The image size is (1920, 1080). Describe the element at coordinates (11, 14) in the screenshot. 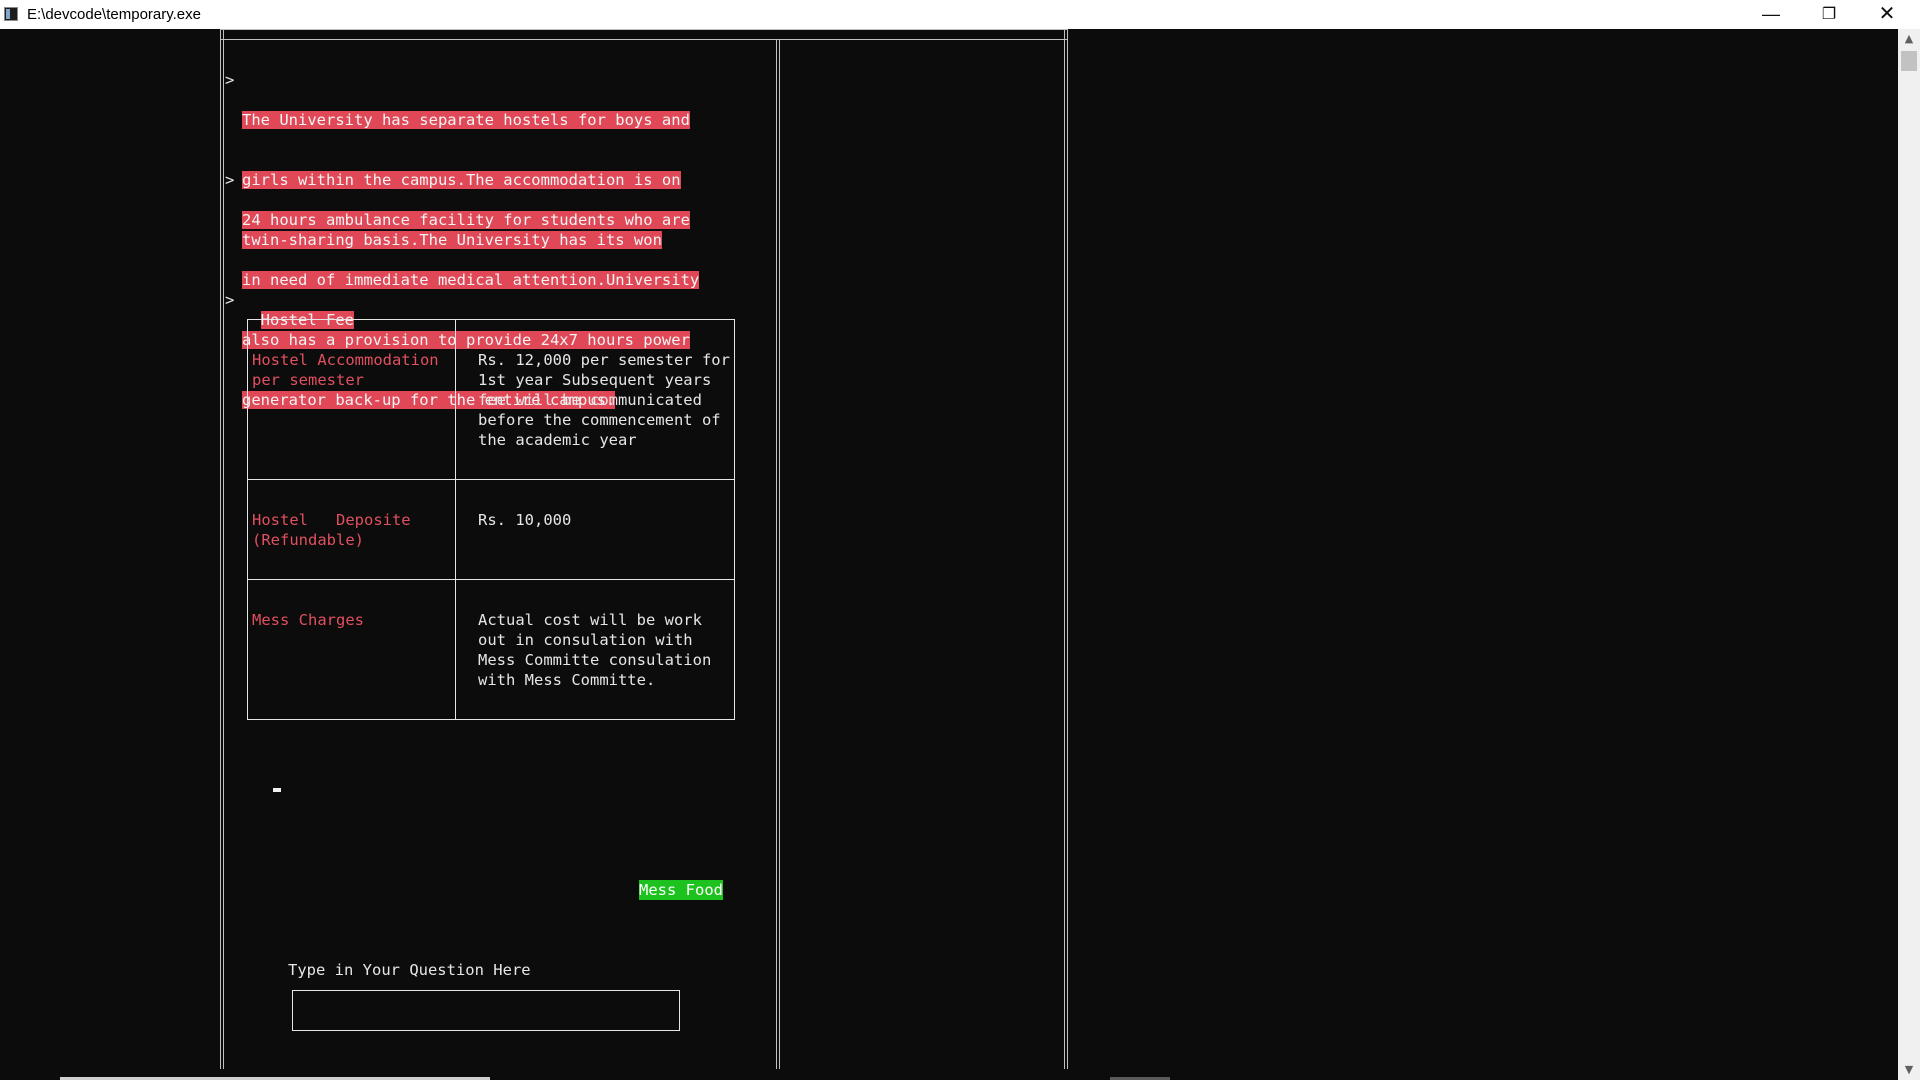

I see `console-app-icon` at that location.